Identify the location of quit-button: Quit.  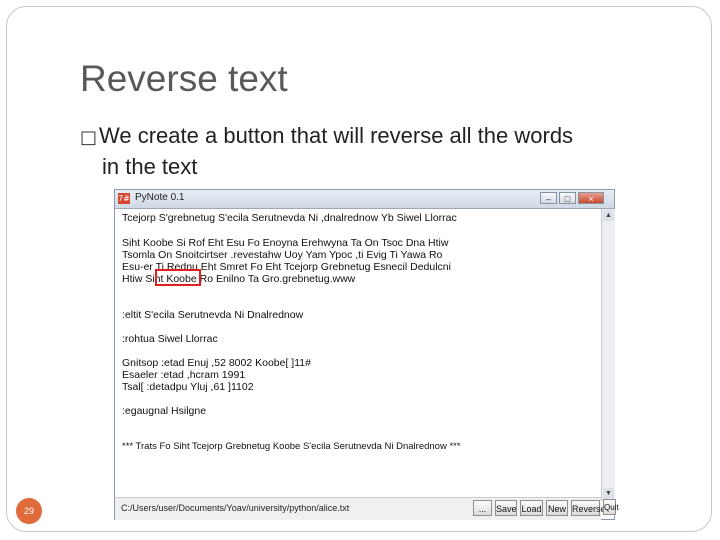
(611, 507).